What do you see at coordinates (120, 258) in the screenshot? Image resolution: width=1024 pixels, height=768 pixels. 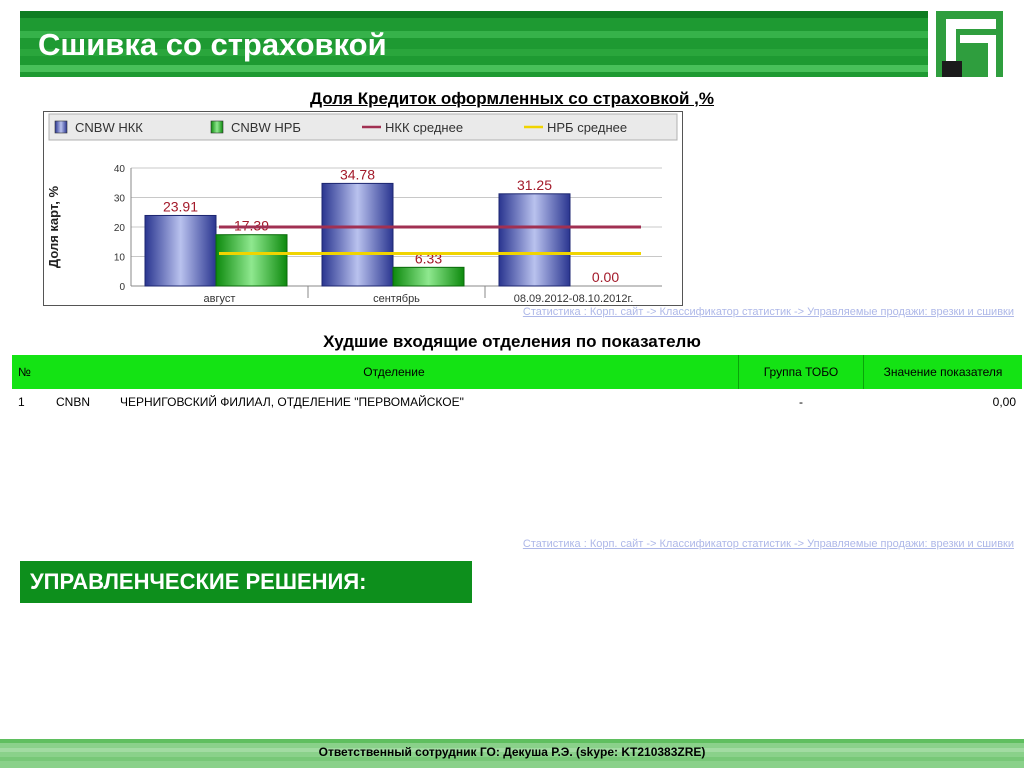 I see `y-tick-label: 10` at bounding box center [120, 258].